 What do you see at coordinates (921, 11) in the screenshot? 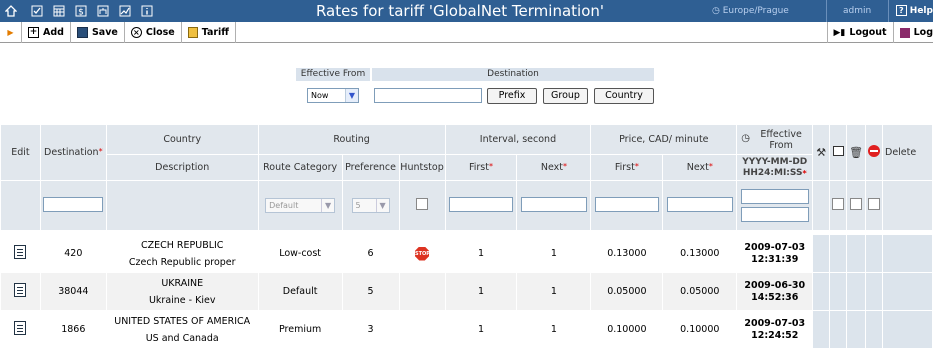
I see `help-label: Help` at bounding box center [921, 11].